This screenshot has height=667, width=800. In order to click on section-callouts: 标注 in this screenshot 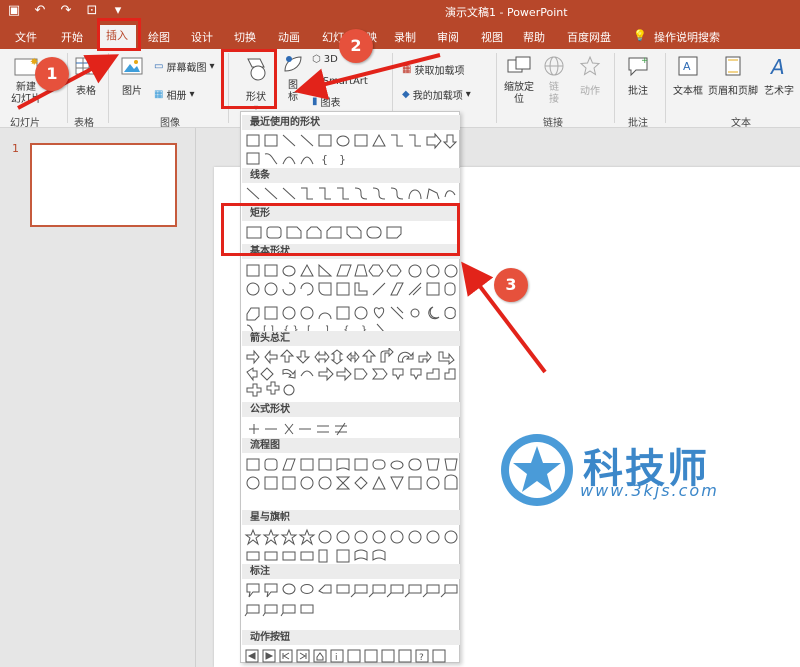, I will do `click(351, 571)`.